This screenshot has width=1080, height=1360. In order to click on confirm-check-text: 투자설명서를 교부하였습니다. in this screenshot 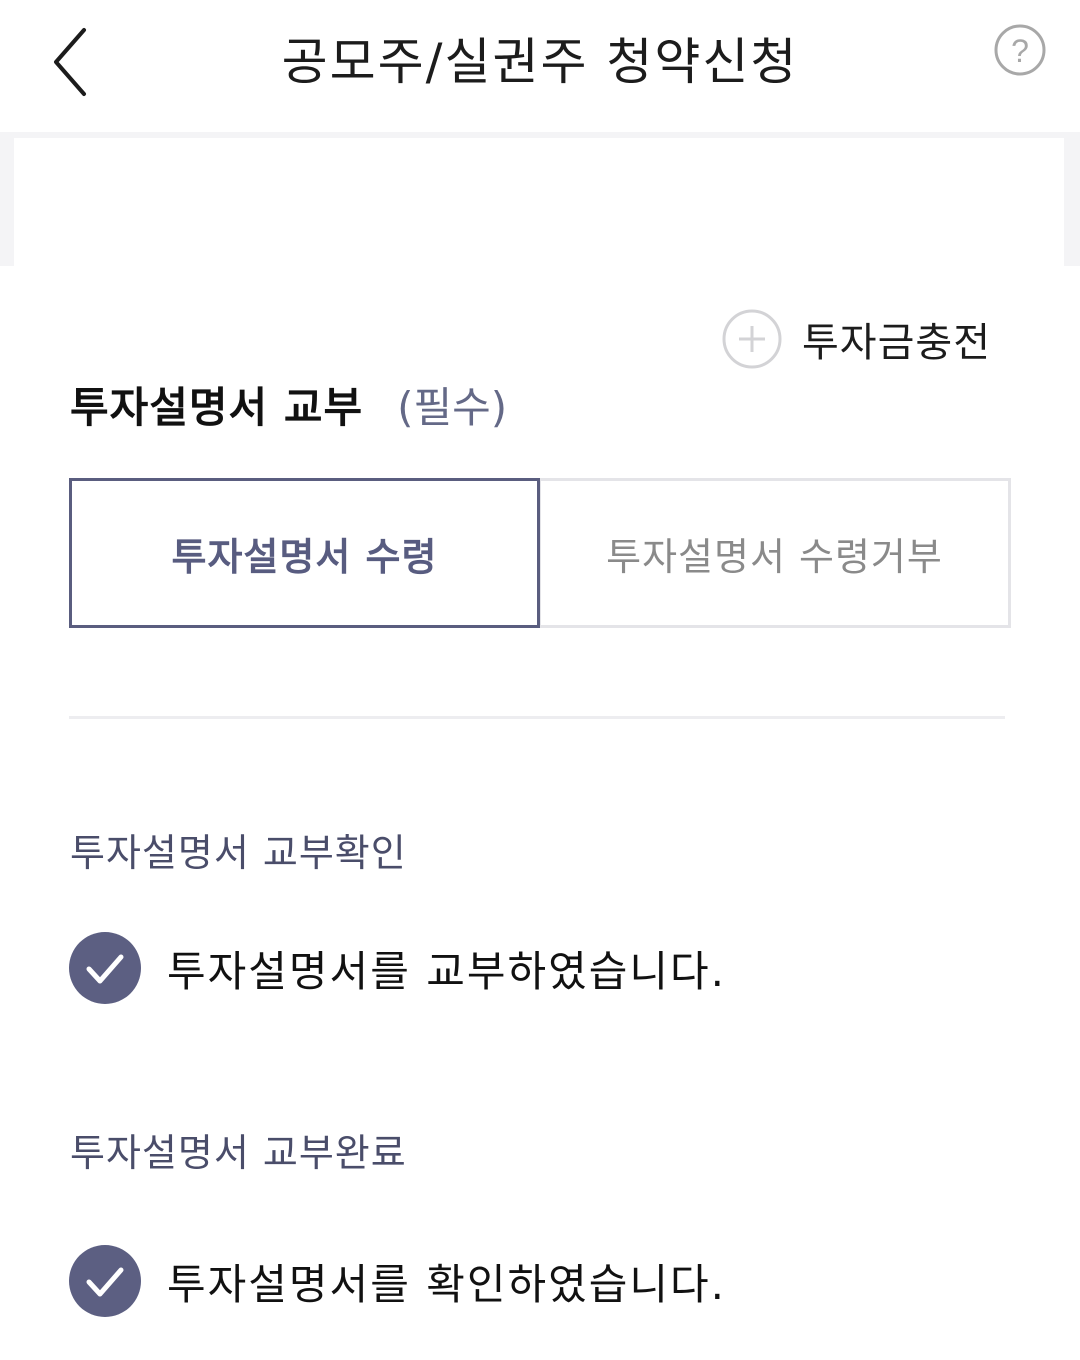, I will do `click(447, 971)`.